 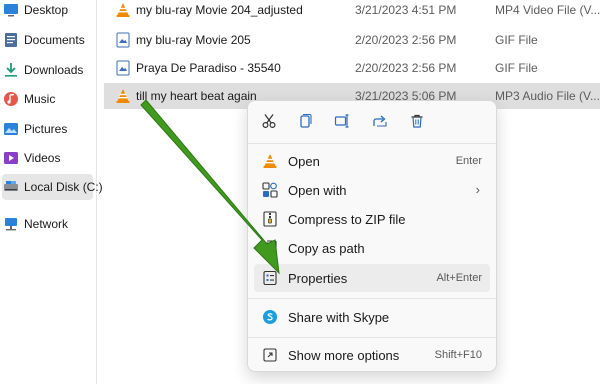 I want to click on menu-item-label: Show more options, so click(x=344, y=355).